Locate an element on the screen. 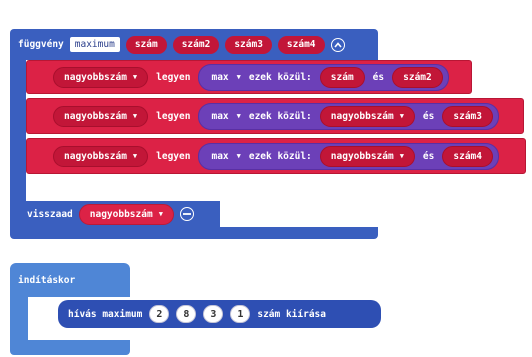  return-value-label: nagyobbszám is located at coordinates (121, 214).